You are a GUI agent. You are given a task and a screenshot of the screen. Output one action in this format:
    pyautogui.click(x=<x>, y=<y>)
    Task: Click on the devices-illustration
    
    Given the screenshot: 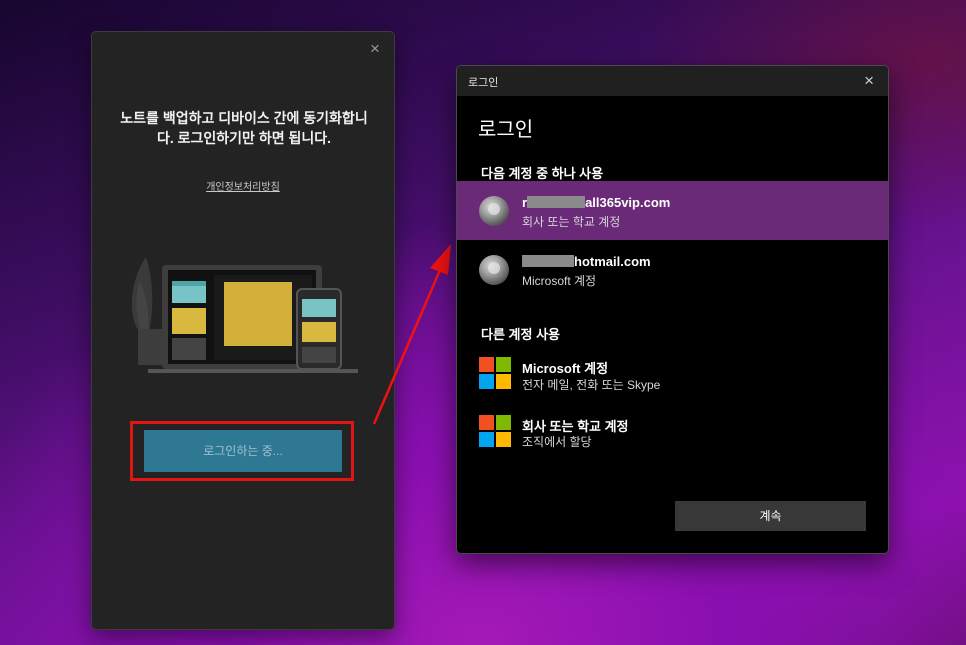 What is the action you would take?
    pyautogui.click(x=244, y=315)
    